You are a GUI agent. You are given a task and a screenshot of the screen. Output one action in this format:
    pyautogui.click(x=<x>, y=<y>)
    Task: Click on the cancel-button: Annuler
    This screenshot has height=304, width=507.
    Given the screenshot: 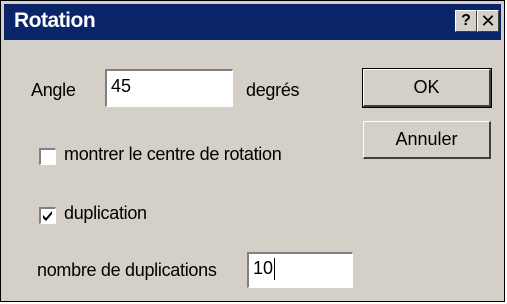 What is the action you would take?
    pyautogui.click(x=427, y=140)
    